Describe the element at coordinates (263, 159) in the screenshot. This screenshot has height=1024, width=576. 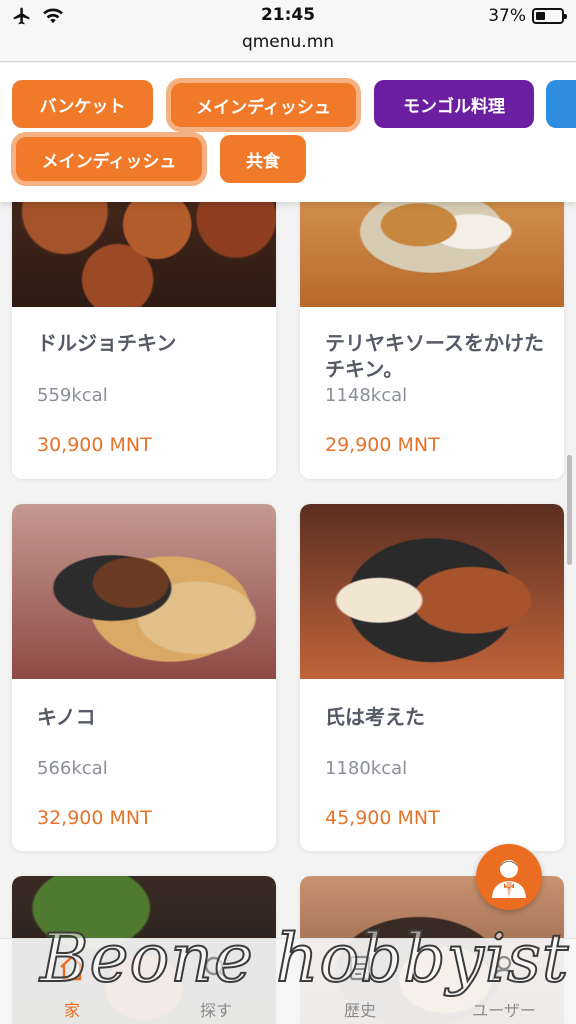
I see `category-chip-shared-meal: 共食` at that location.